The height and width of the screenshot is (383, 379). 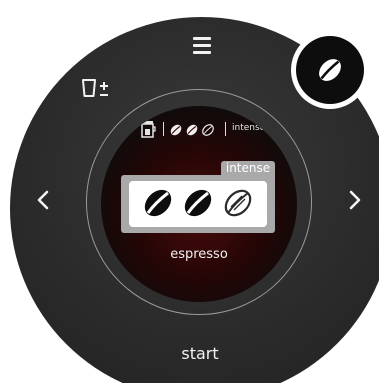 I want to click on start-button: start, so click(x=200, y=354).